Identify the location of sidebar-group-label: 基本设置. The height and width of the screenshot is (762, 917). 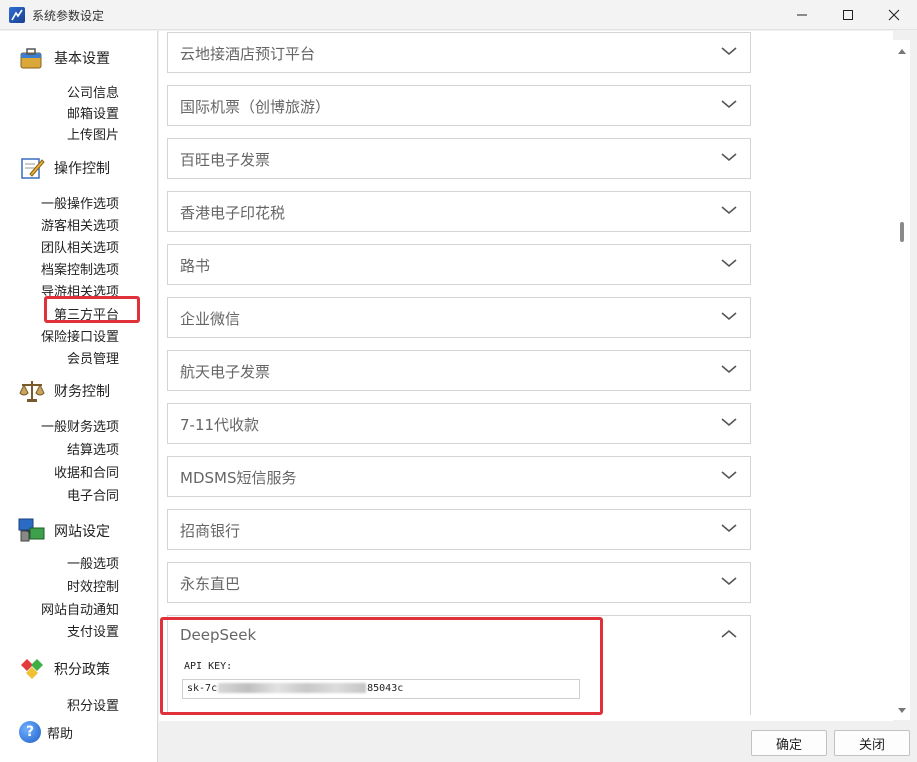
(82, 59).